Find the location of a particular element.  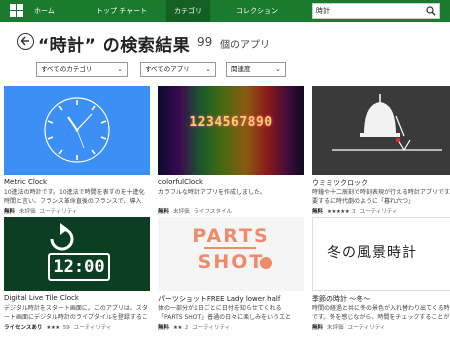

thumbnail-digits: 1234567890 is located at coordinates (231, 122).